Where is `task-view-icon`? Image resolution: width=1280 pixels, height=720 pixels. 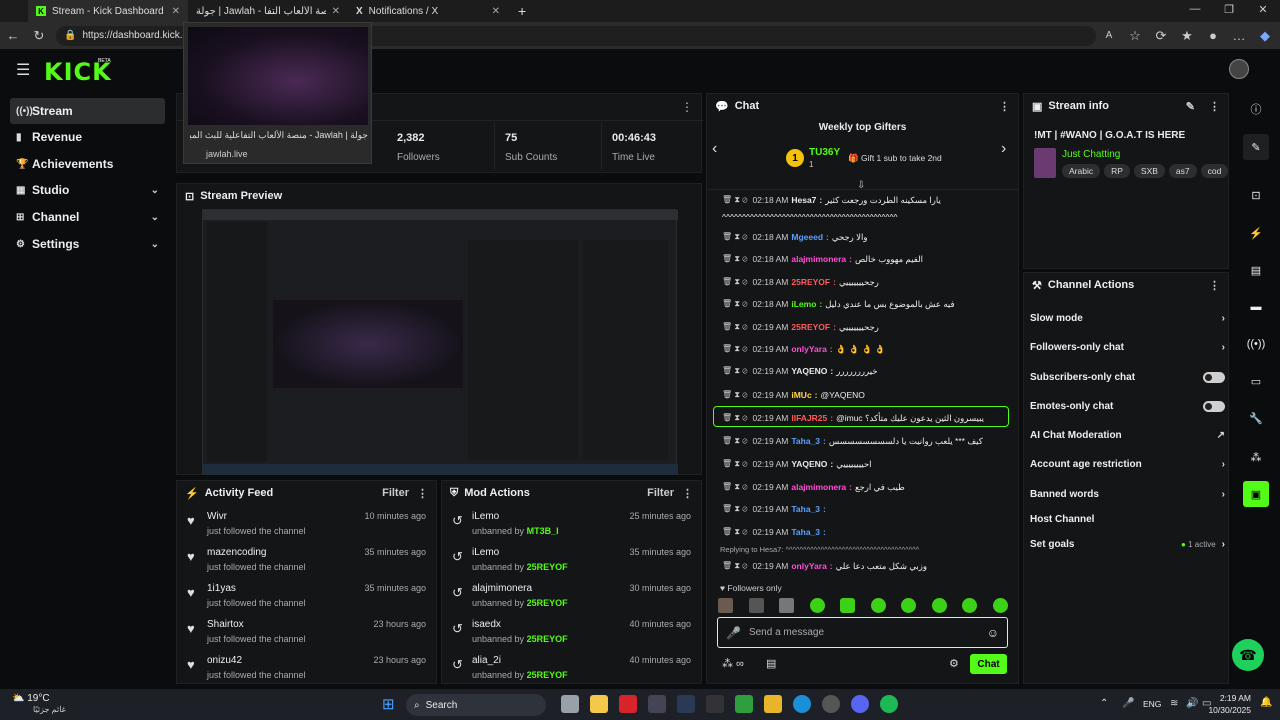
task-view-icon is located at coordinates (570, 704).